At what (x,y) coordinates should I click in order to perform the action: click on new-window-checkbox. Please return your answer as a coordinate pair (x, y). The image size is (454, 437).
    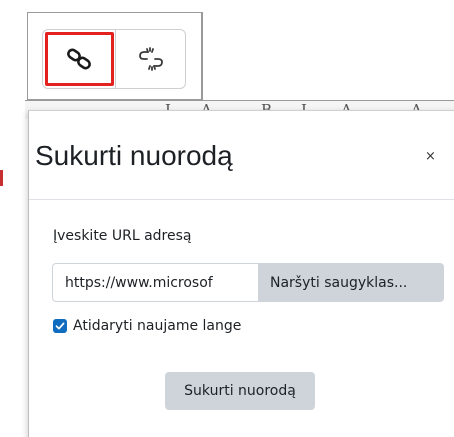
    Looking at the image, I should click on (60, 326).